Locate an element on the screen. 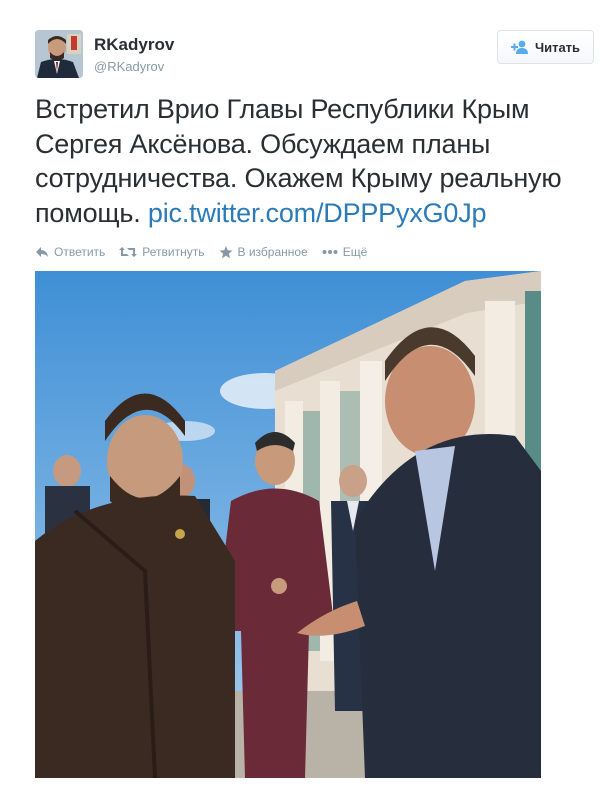 The width and height of the screenshot is (604, 797). favorite-action: В избранное is located at coordinates (263, 252).